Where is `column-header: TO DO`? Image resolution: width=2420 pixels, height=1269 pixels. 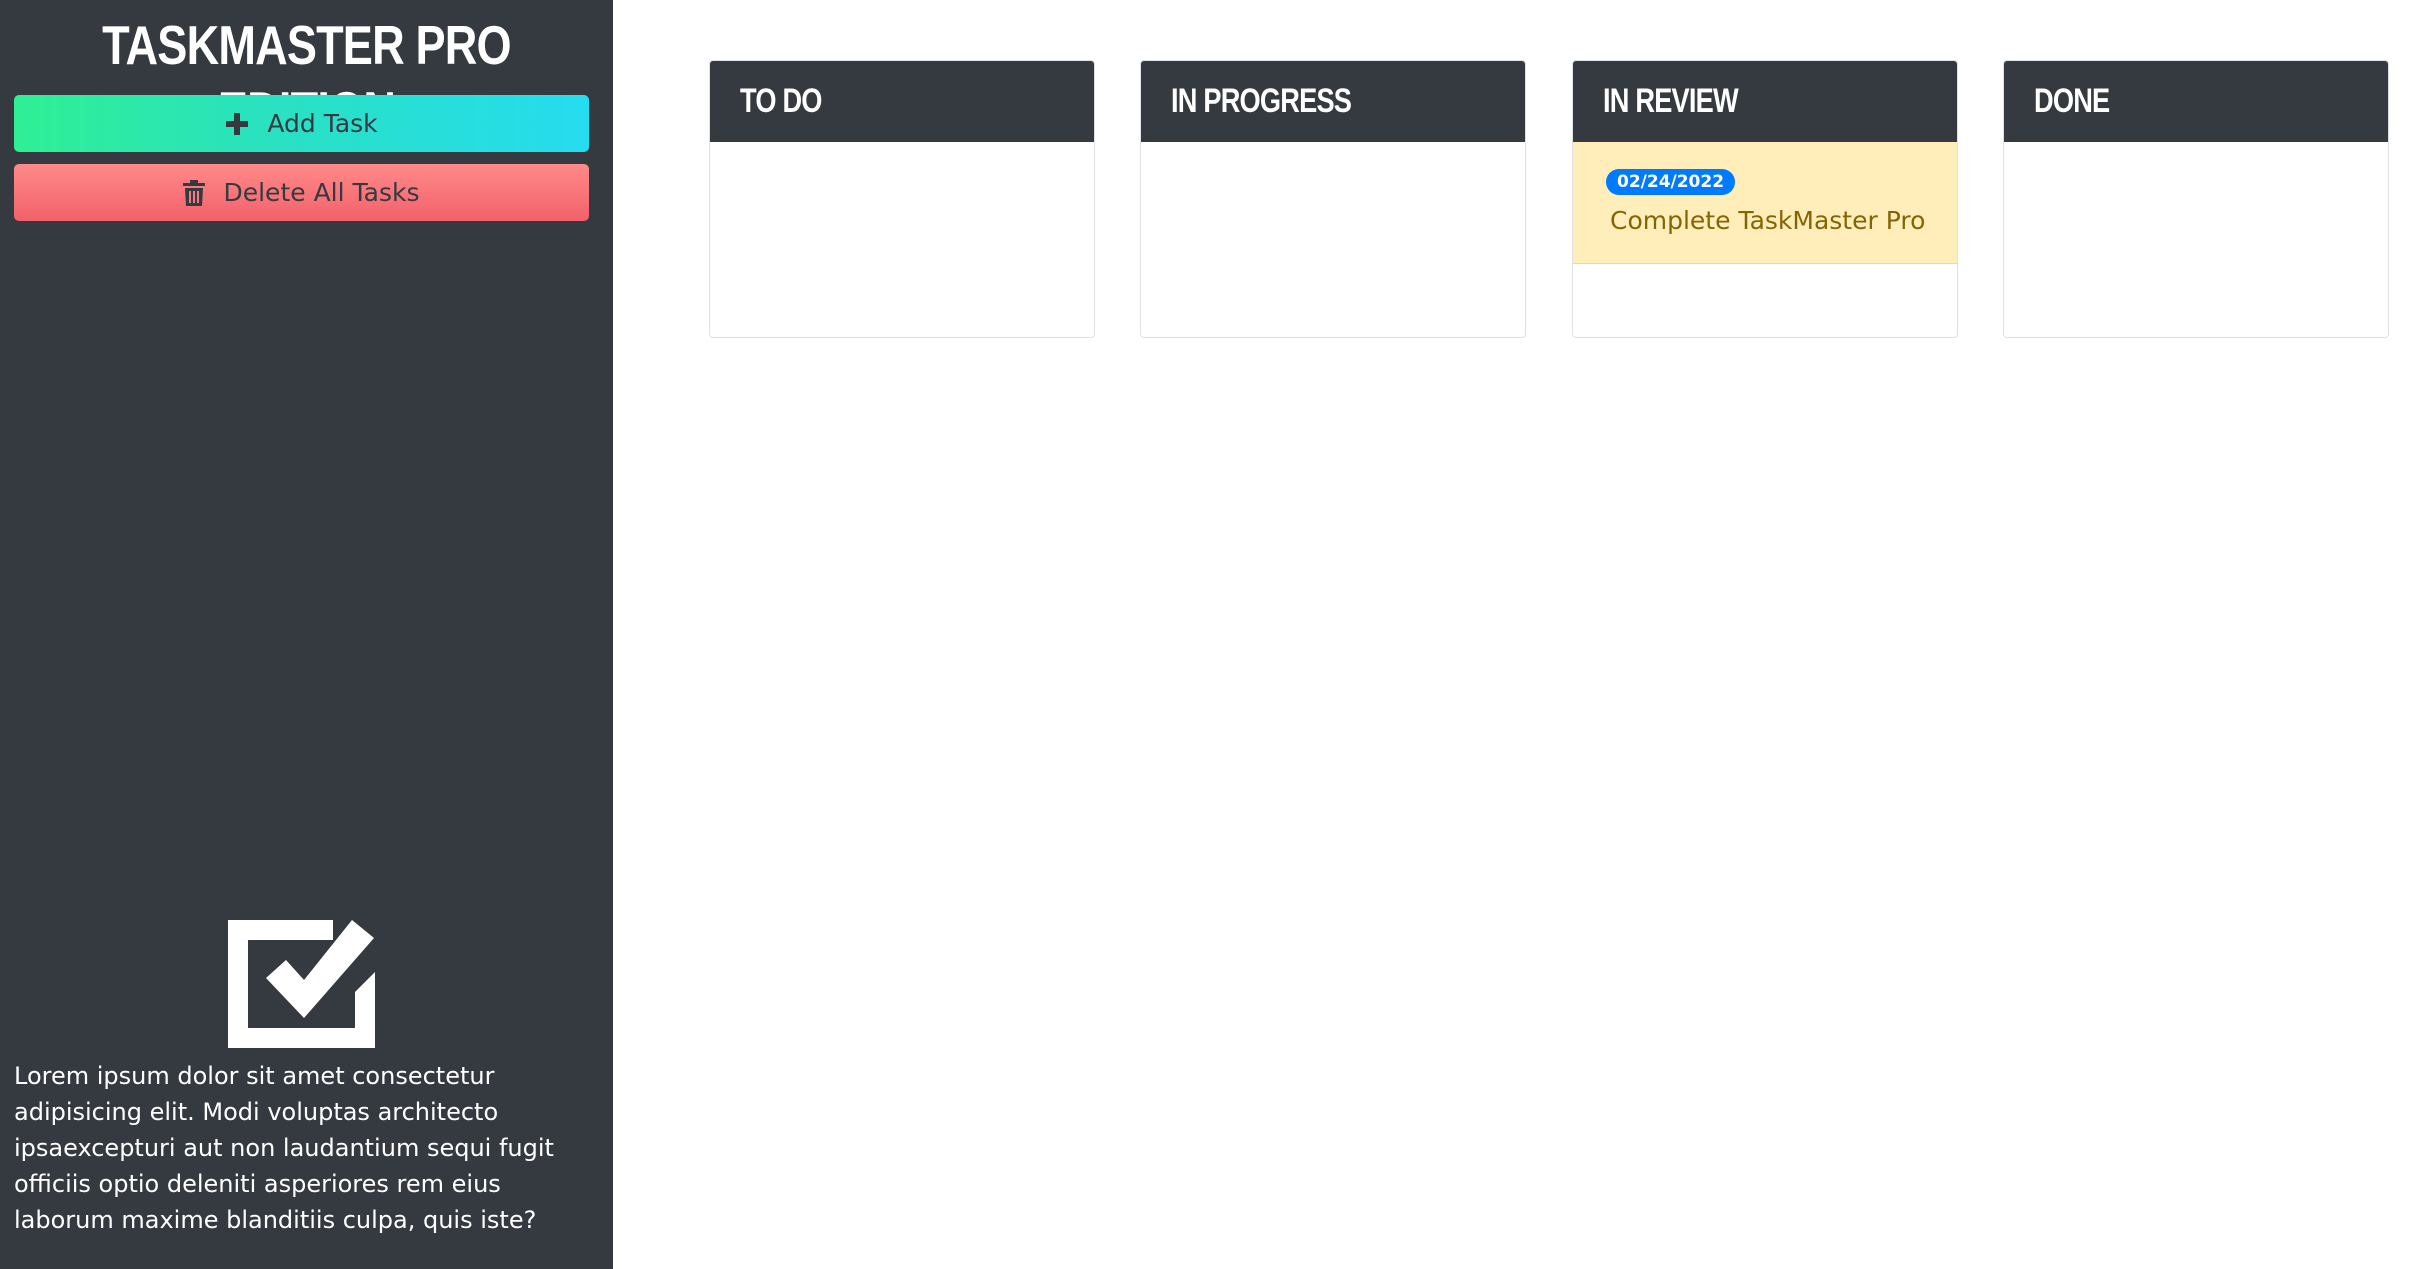
column-header: TO DO is located at coordinates (902, 101).